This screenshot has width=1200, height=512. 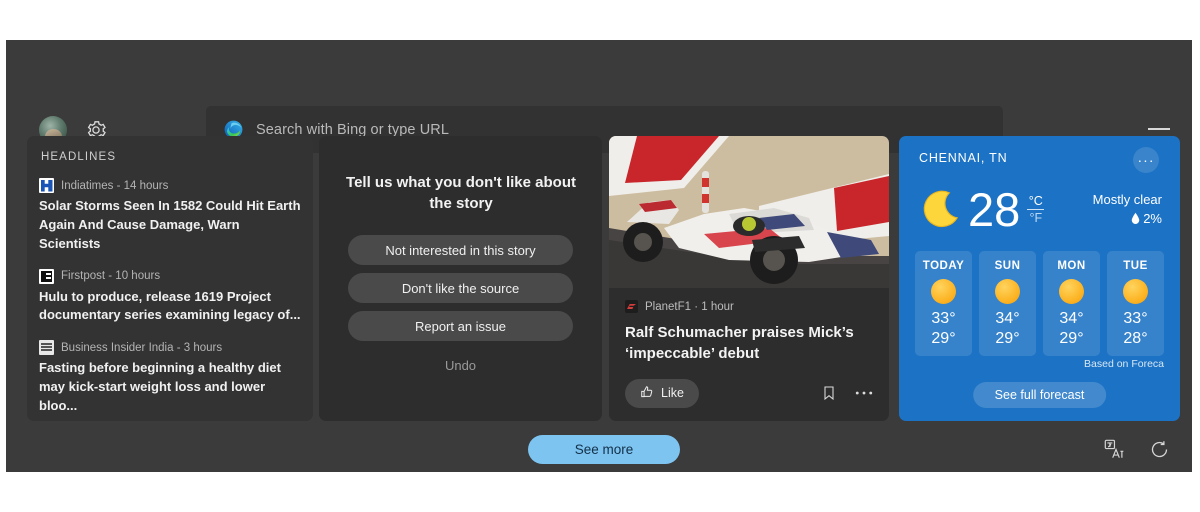 I want to click on bookmark-icon, so click(x=829, y=393).